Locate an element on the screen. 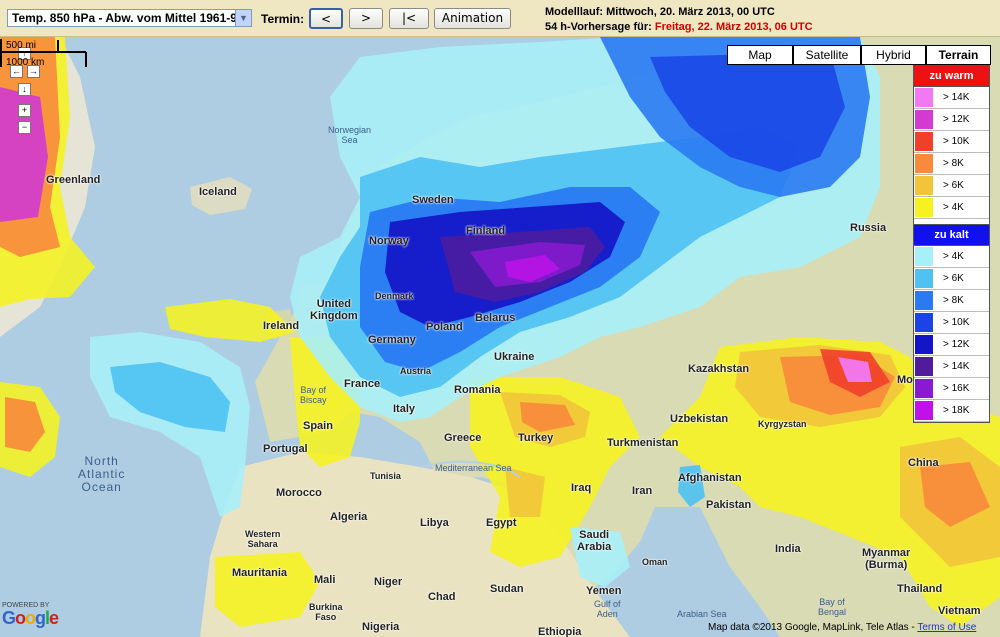 This screenshot has height=637, width=1000. chevron-down-icon: ▼ is located at coordinates (243, 18).